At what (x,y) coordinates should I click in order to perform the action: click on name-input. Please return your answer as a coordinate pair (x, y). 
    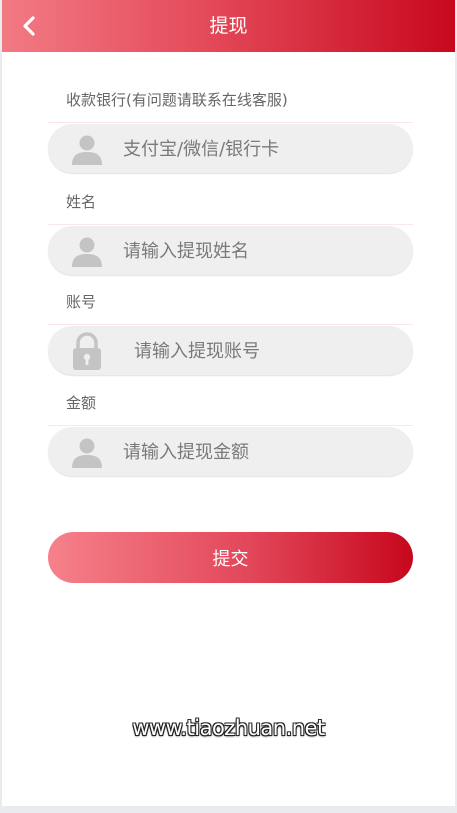
    Looking at the image, I should click on (263, 251).